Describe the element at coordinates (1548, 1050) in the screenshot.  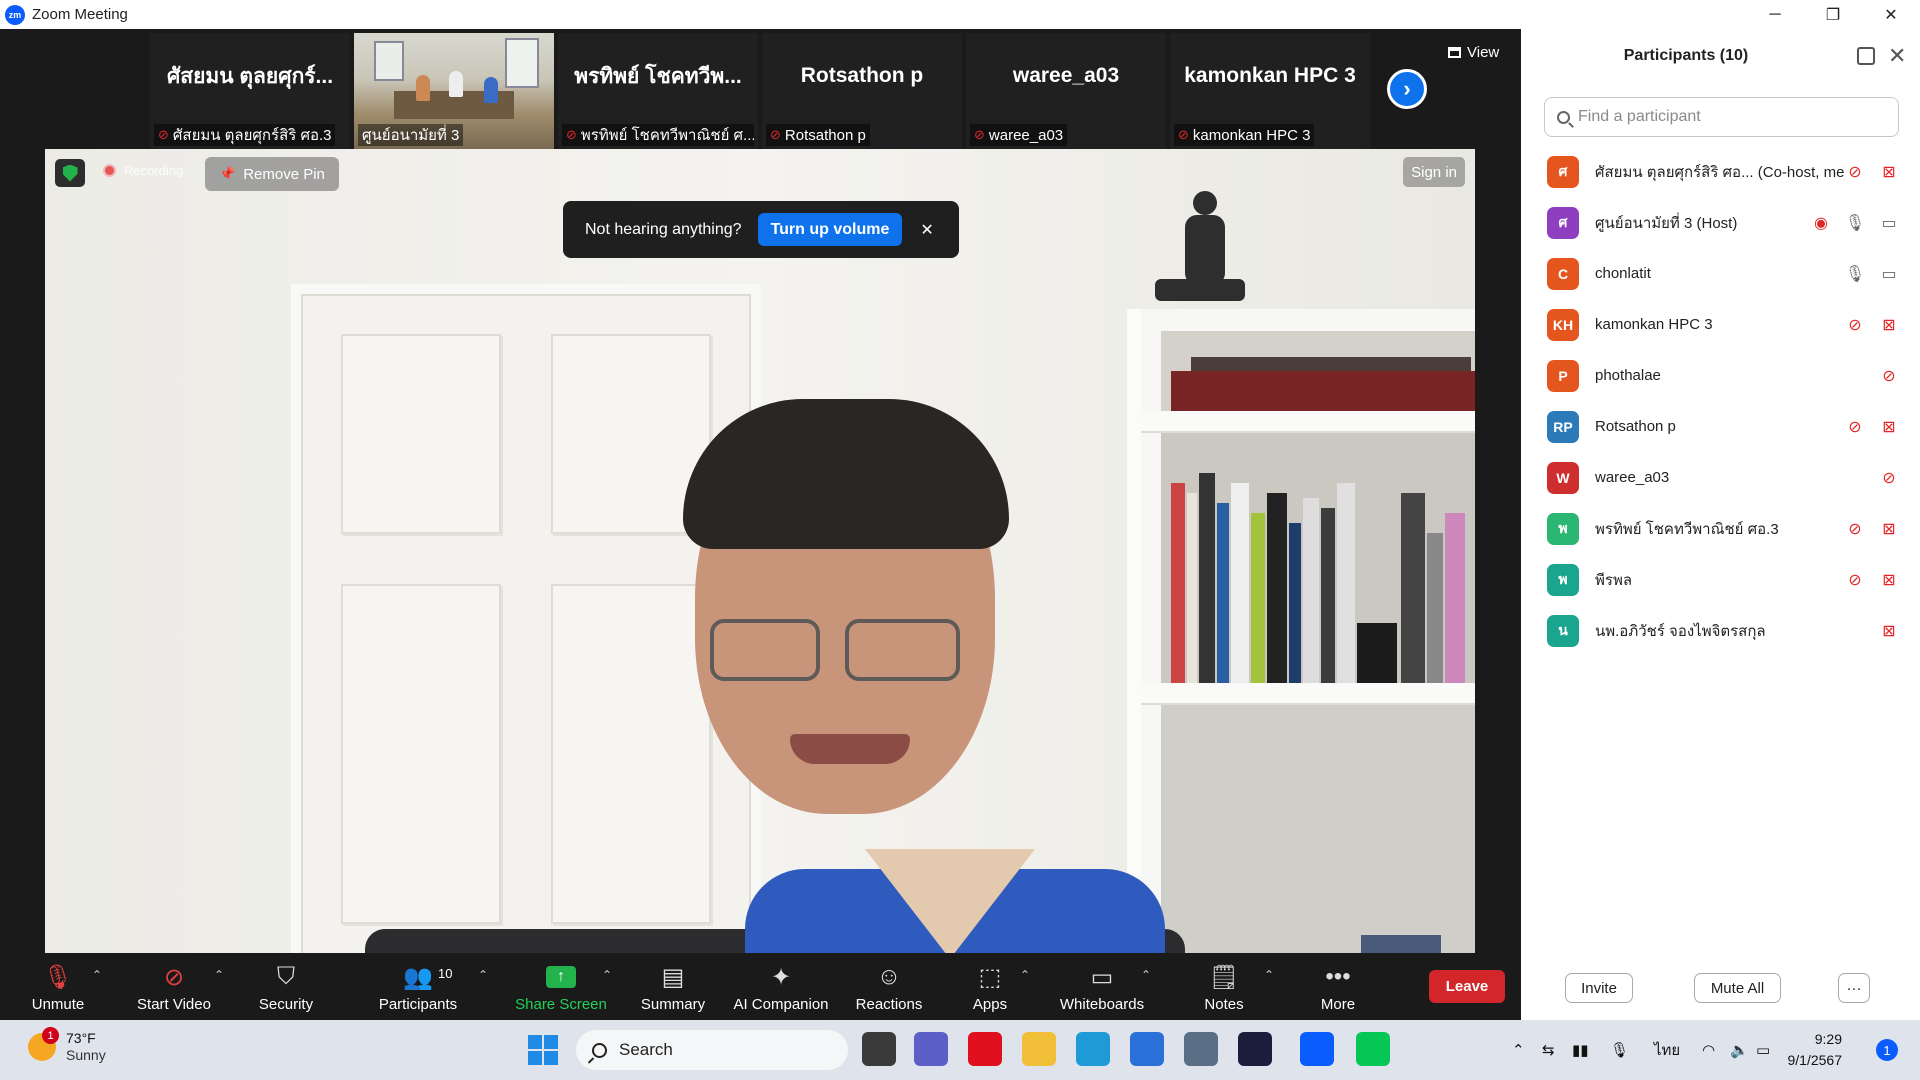
I see `network-tray-icon: ⇆` at that location.